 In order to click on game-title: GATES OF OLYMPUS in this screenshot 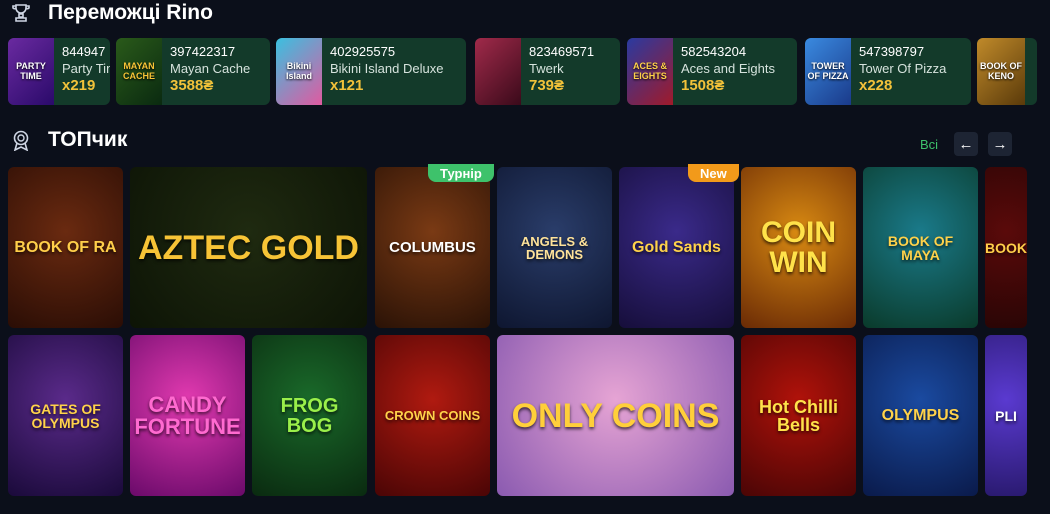, I will do `click(65, 415)`.